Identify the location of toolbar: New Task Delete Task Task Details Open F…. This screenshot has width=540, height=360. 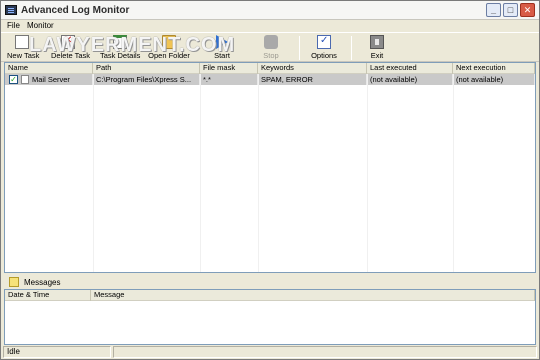
(270, 47).